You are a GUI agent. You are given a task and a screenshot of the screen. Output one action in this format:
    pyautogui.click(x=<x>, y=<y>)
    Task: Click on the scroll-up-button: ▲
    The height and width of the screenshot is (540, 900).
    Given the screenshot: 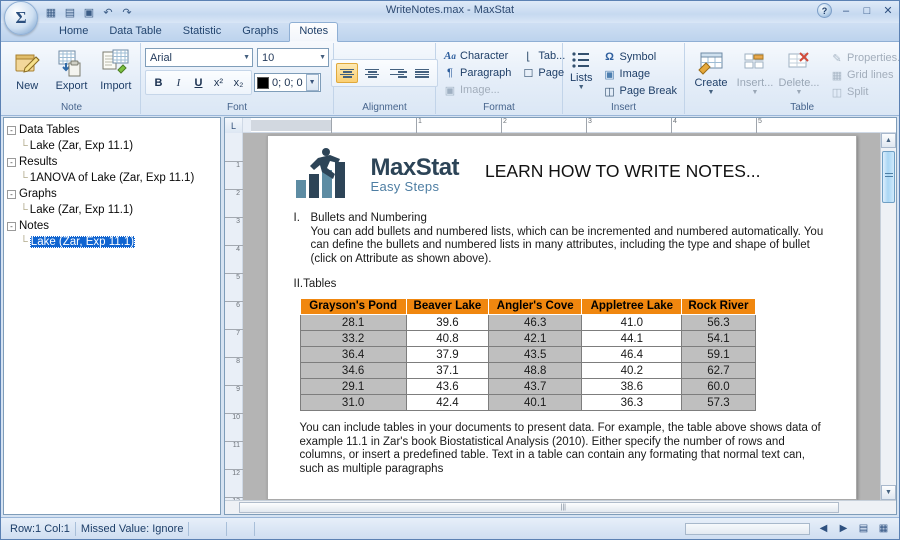 What is the action you would take?
    pyautogui.click(x=888, y=140)
    